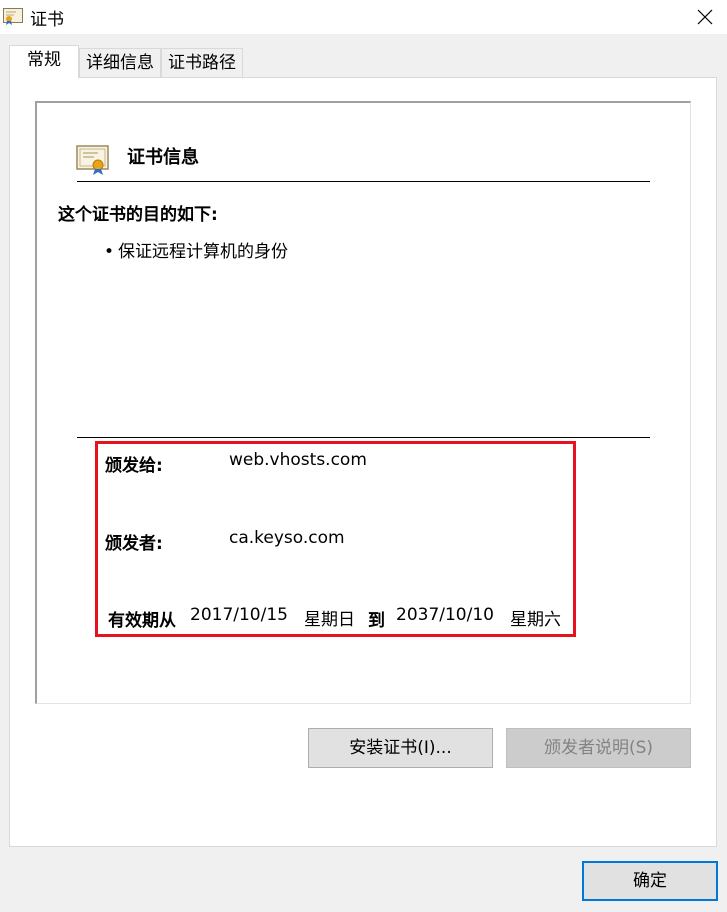 This screenshot has height=912, width=727. What do you see at coordinates (298, 460) in the screenshot?
I see `issued-to-value: web.vhosts.com` at bounding box center [298, 460].